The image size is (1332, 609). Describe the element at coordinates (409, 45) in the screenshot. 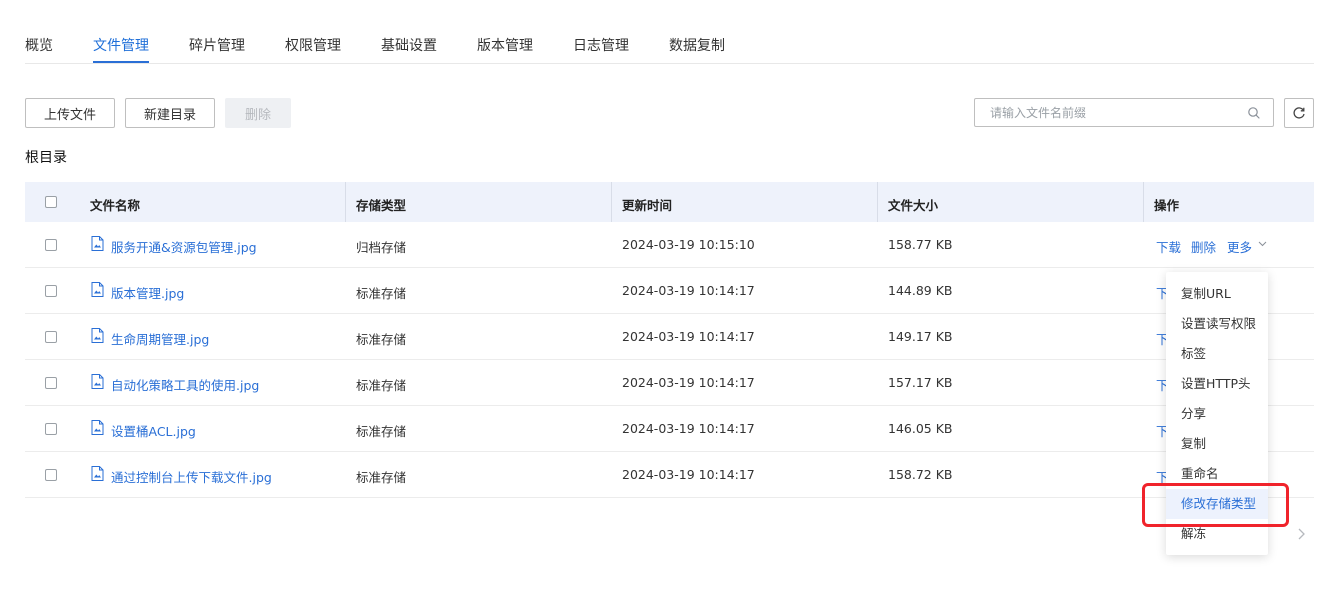

I see `tab-basic-settings: 基础设置` at that location.